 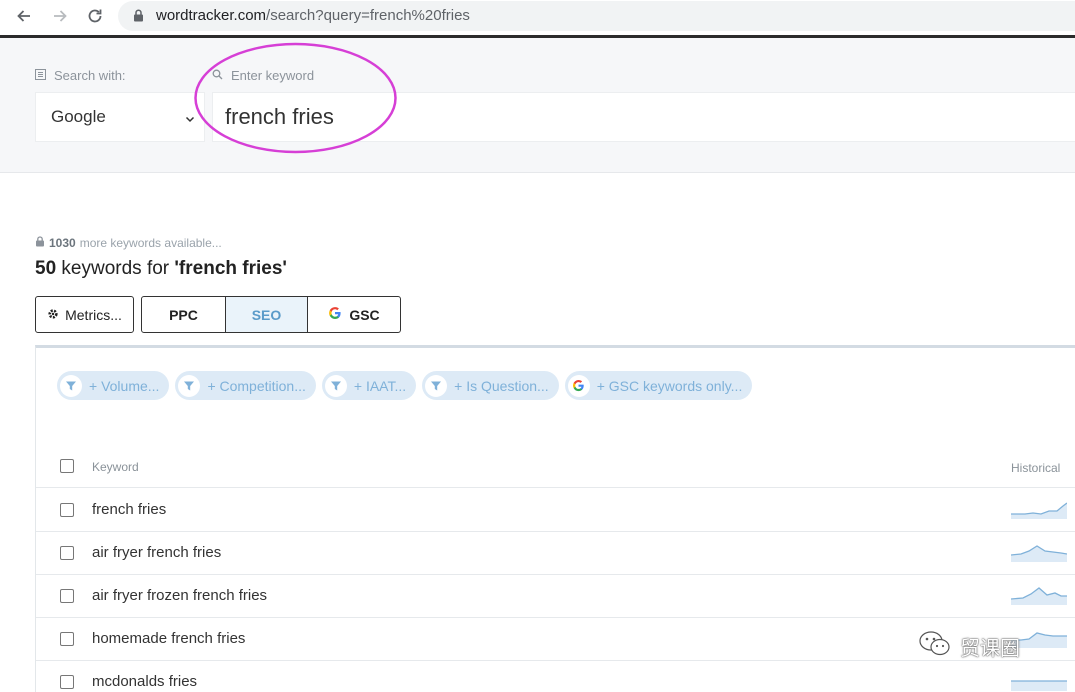 What do you see at coordinates (62, 243) in the screenshot?
I see `more-count: 1030` at bounding box center [62, 243].